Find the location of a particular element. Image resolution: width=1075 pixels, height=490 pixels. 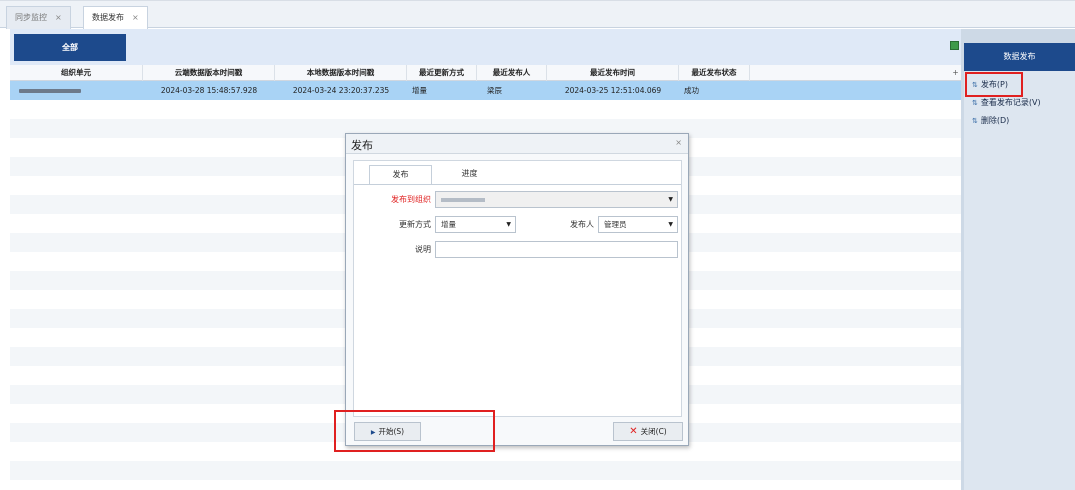

view-records-action: ⇅ 查看发布记录(V) is located at coordinates (1006, 103).